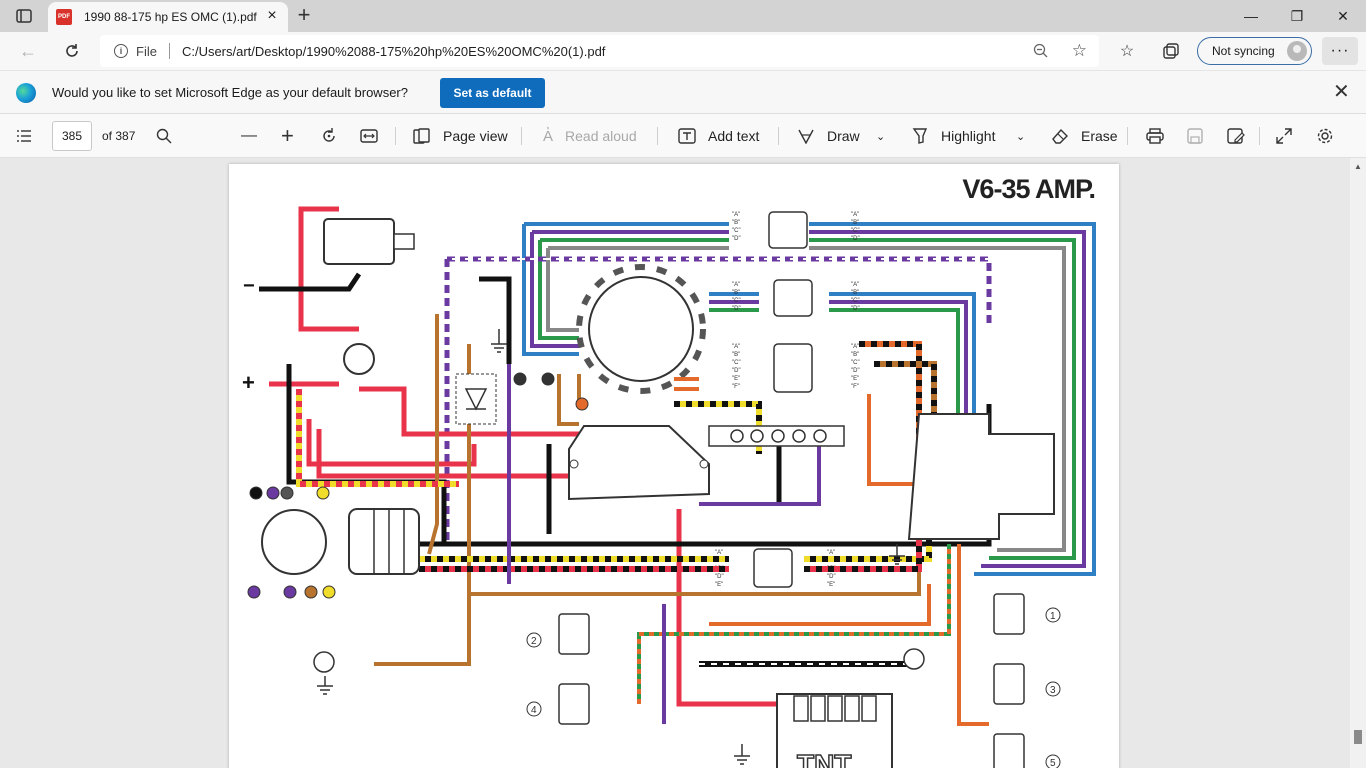 The height and width of the screenshot is (768, 1366). What do you see at coordinates (26, 93) in the screenshot?
I see `edge-logo-icon` at bounding box center [26, 93].